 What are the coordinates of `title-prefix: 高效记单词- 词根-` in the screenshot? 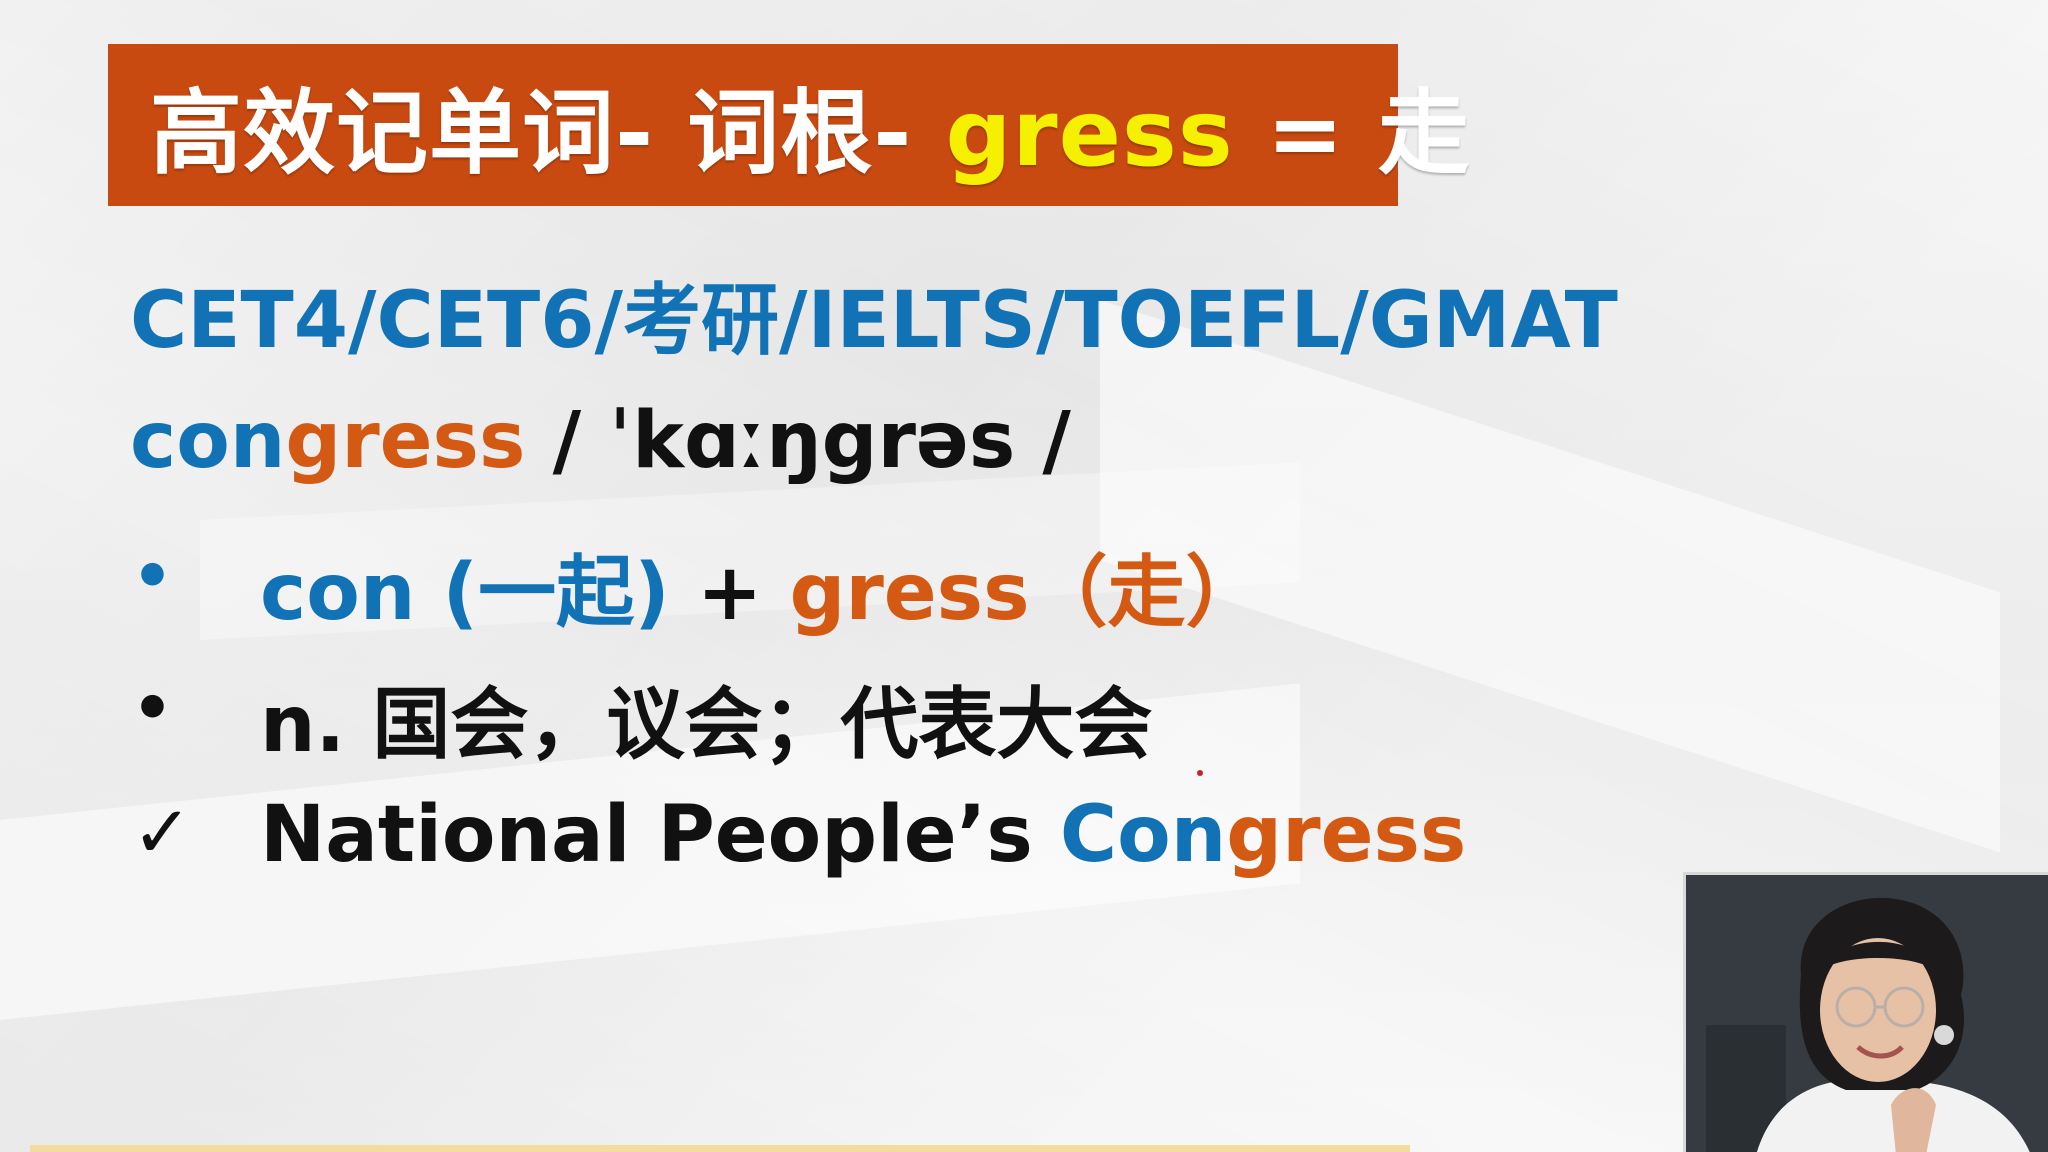 It's located at (548, 133).